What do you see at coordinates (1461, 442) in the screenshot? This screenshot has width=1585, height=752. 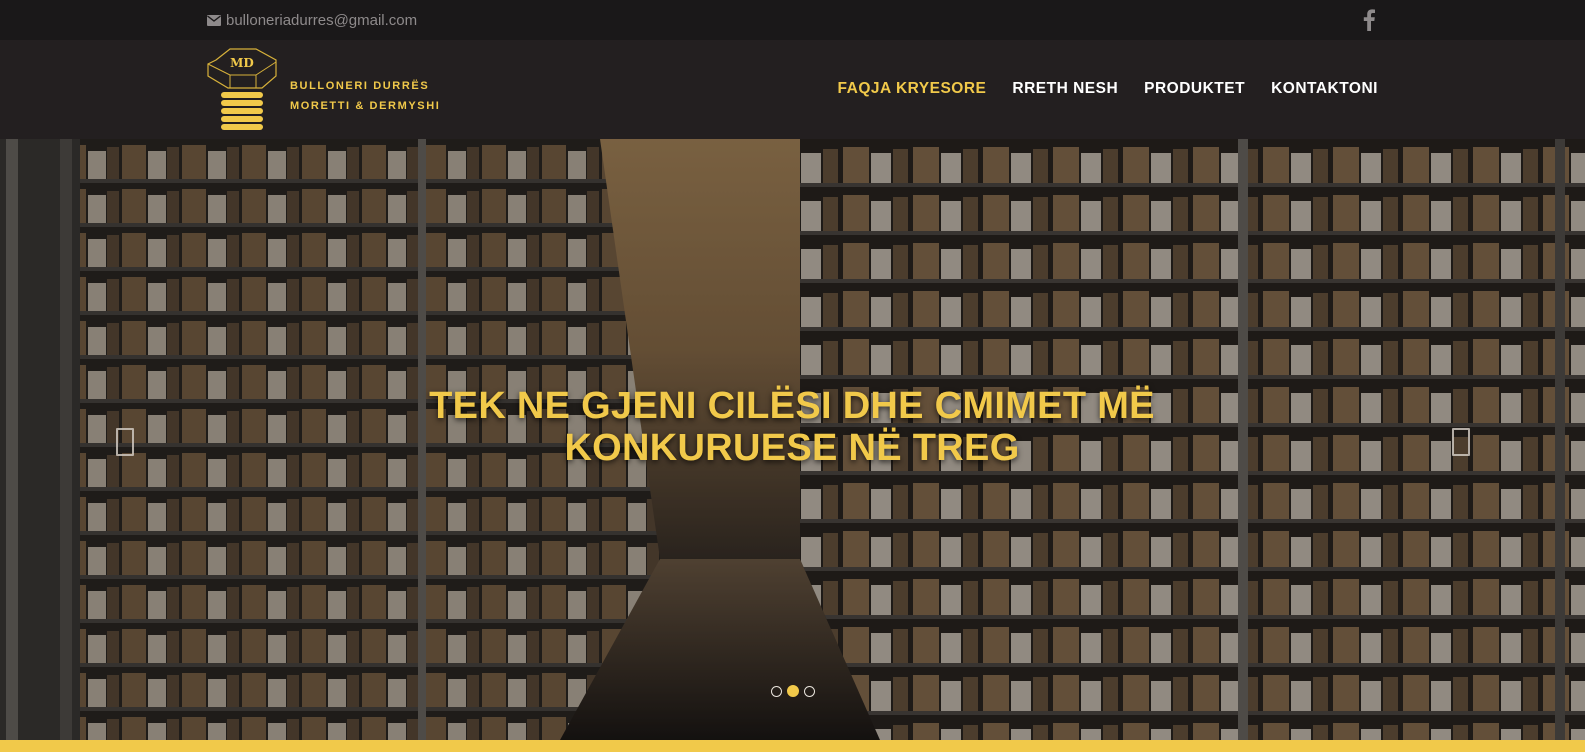 I see `chevron-right-icon` at bounding box center [1461, 442].